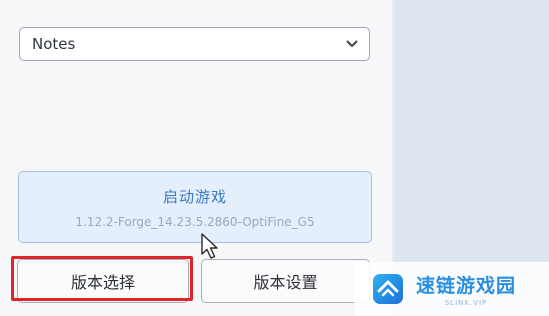 This screenshot has width=549, height=316. What do you see at coordinates (103, 281) in the screenshot?
I see `version-select-button: 版本选择` at bounding box center [103, 281].